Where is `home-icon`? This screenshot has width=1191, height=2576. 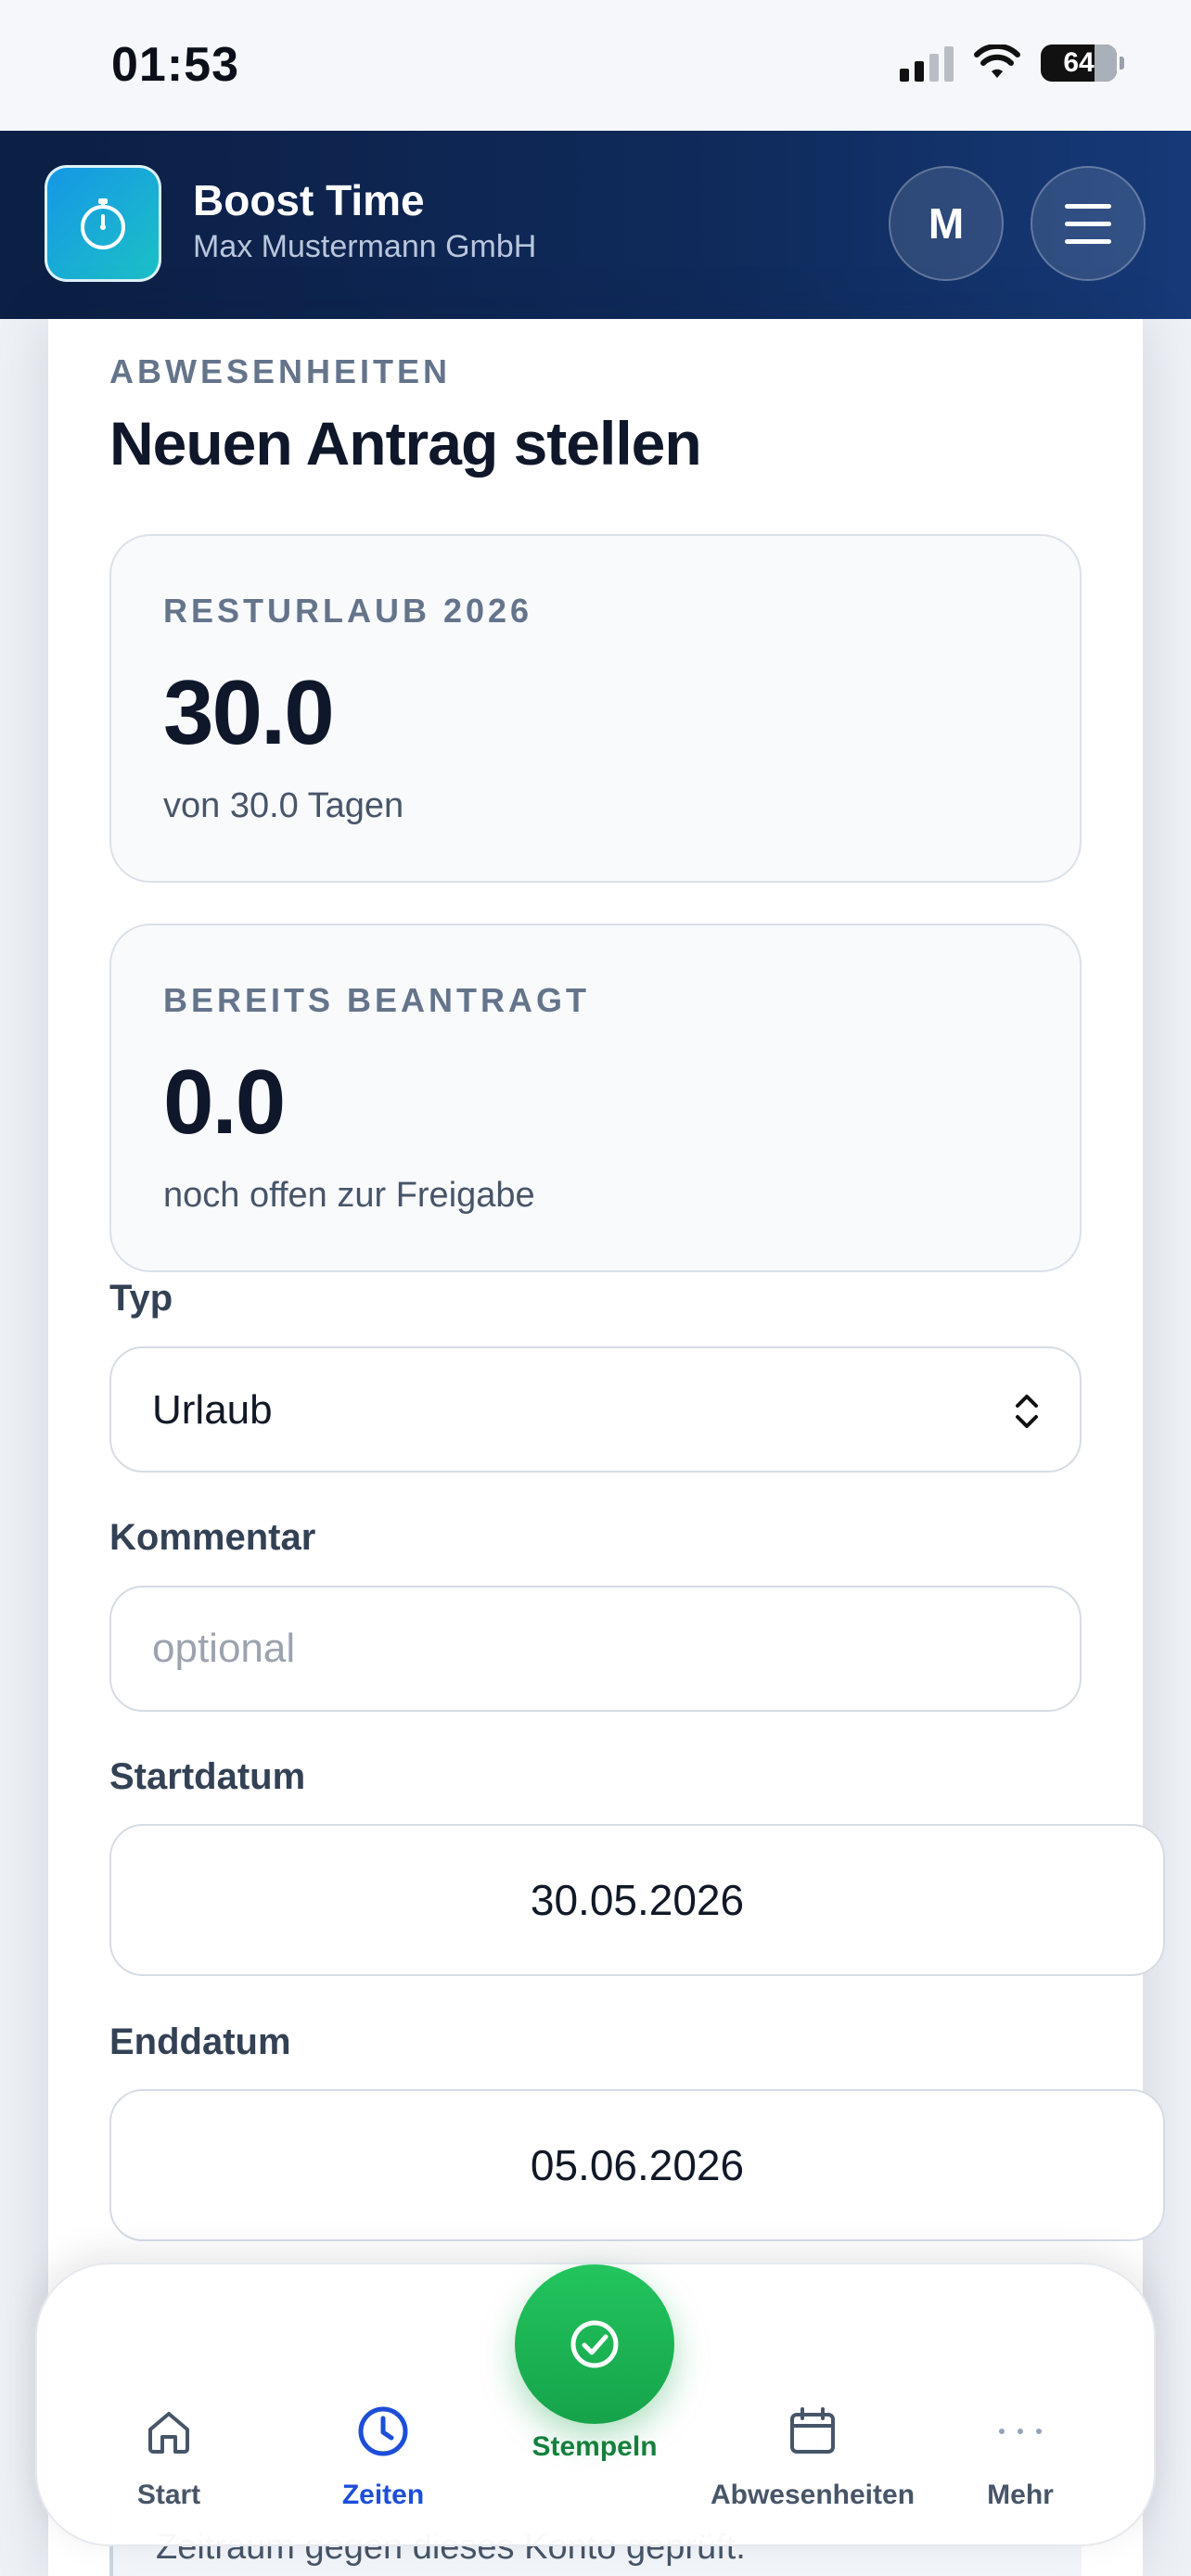 home-icon is located at coordinates (168, 2433).